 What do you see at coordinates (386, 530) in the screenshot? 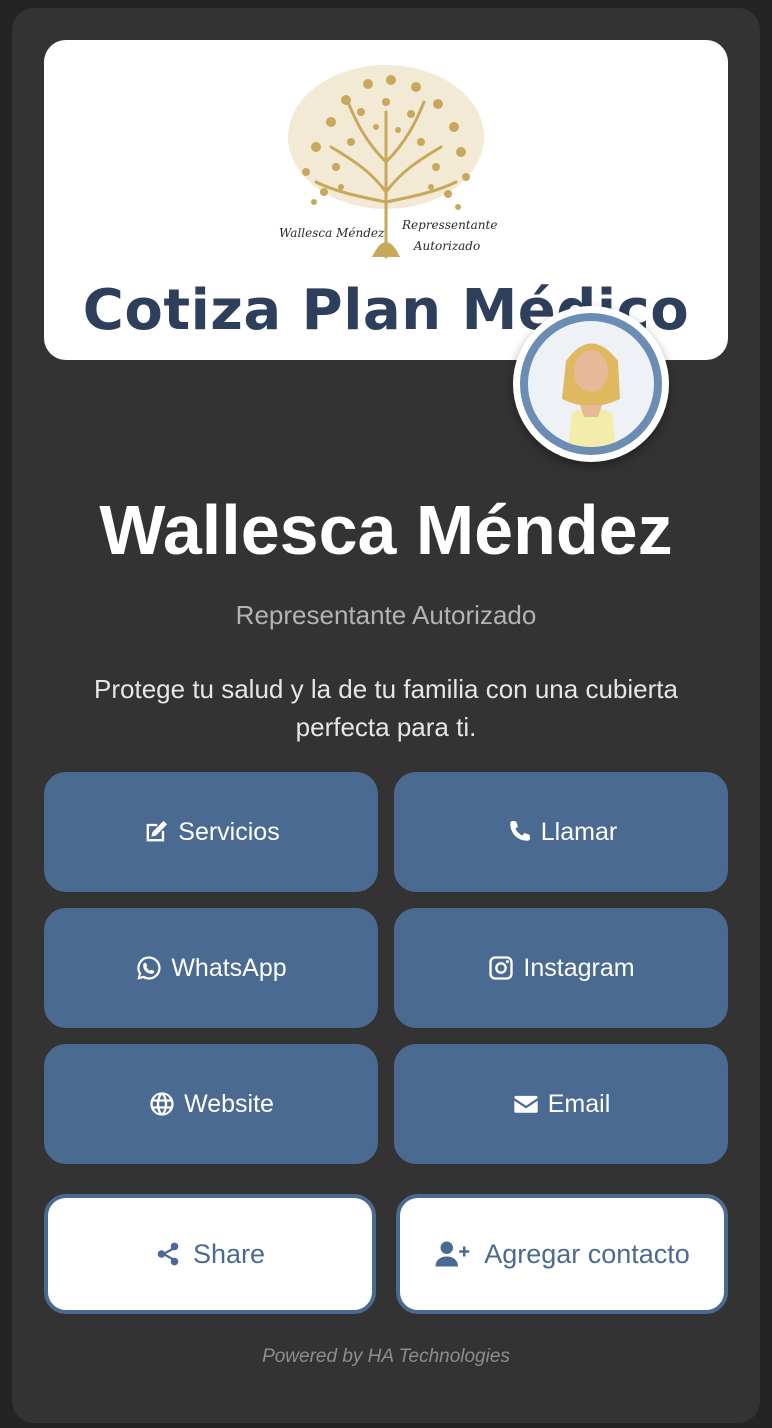
I see `profile-name: Wallesca Méndez` at bounding box center [386, 530].